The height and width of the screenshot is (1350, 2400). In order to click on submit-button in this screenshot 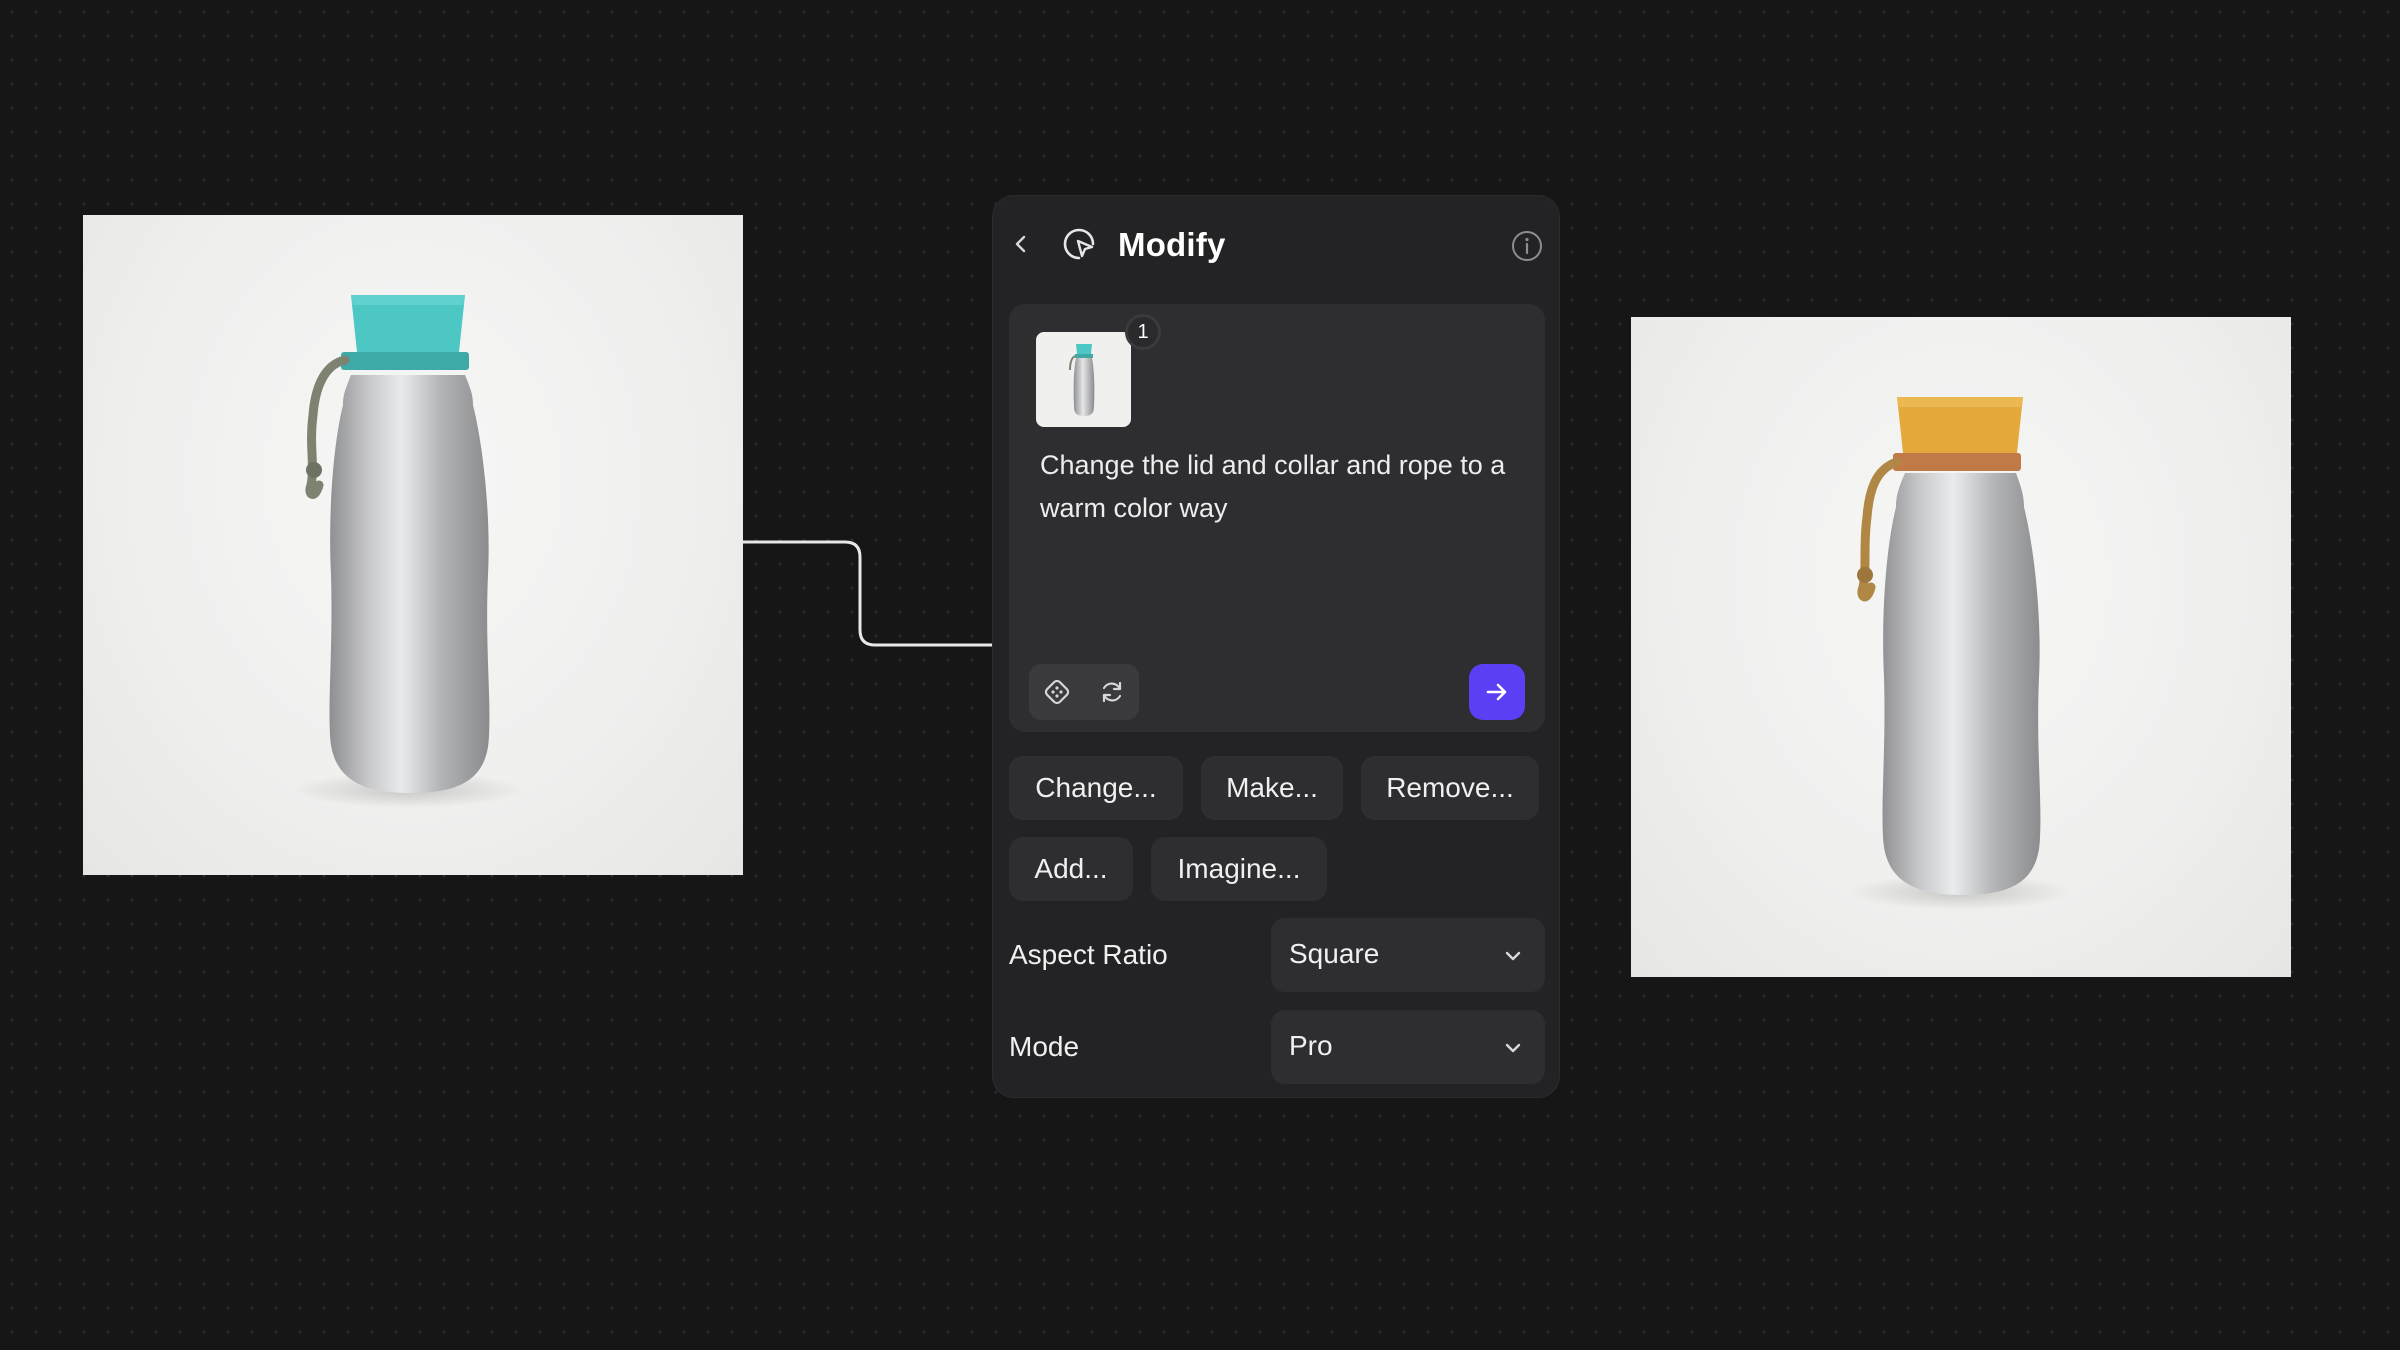, I will do `click(1497, 692)`.